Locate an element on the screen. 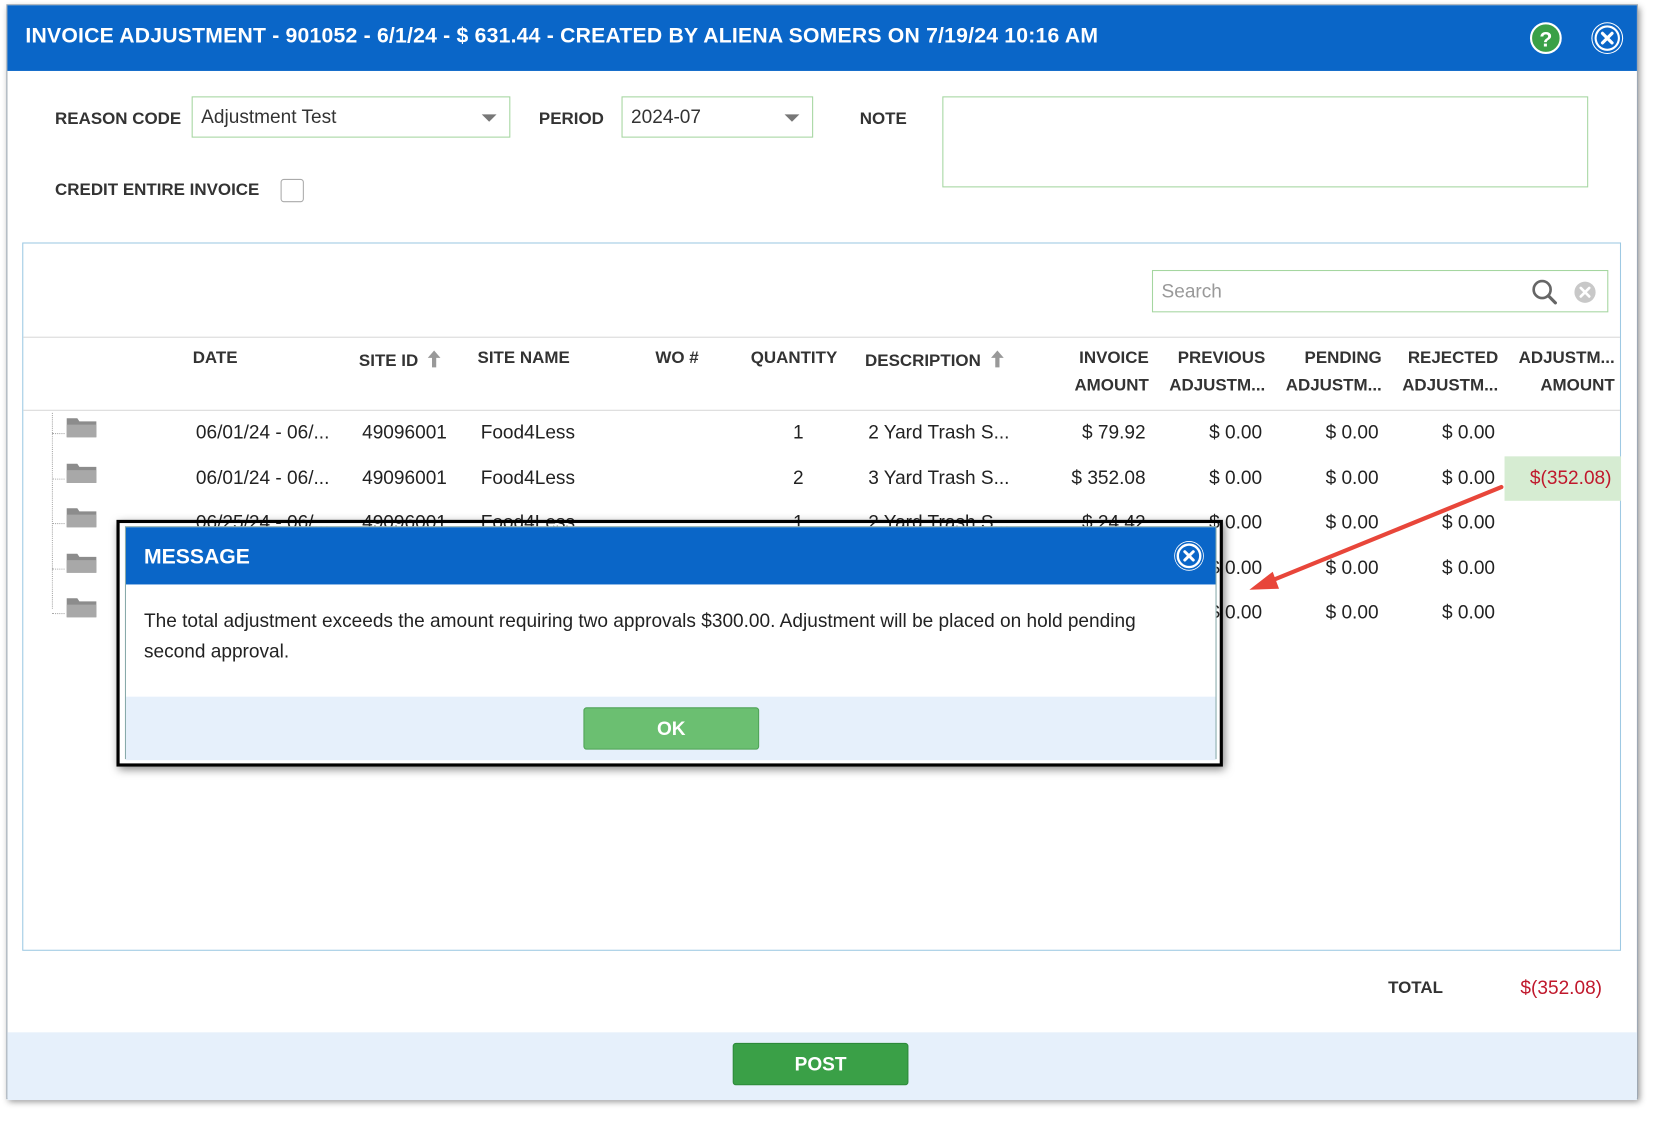 This screenshot has height=1124, width=1658. total-label: TOTAL is located at coordinates (1415, 988).